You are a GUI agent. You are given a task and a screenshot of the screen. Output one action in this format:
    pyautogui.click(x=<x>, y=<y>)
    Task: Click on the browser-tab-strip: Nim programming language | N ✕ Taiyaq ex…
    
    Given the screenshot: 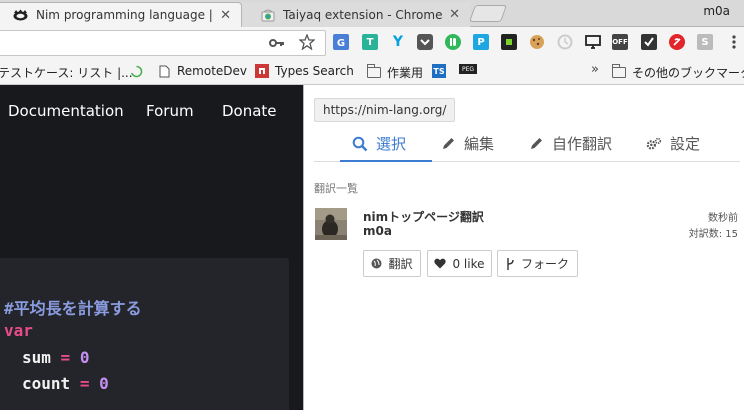 What is the action you would take?
    pyautogui.click(x=372, y=13)
    